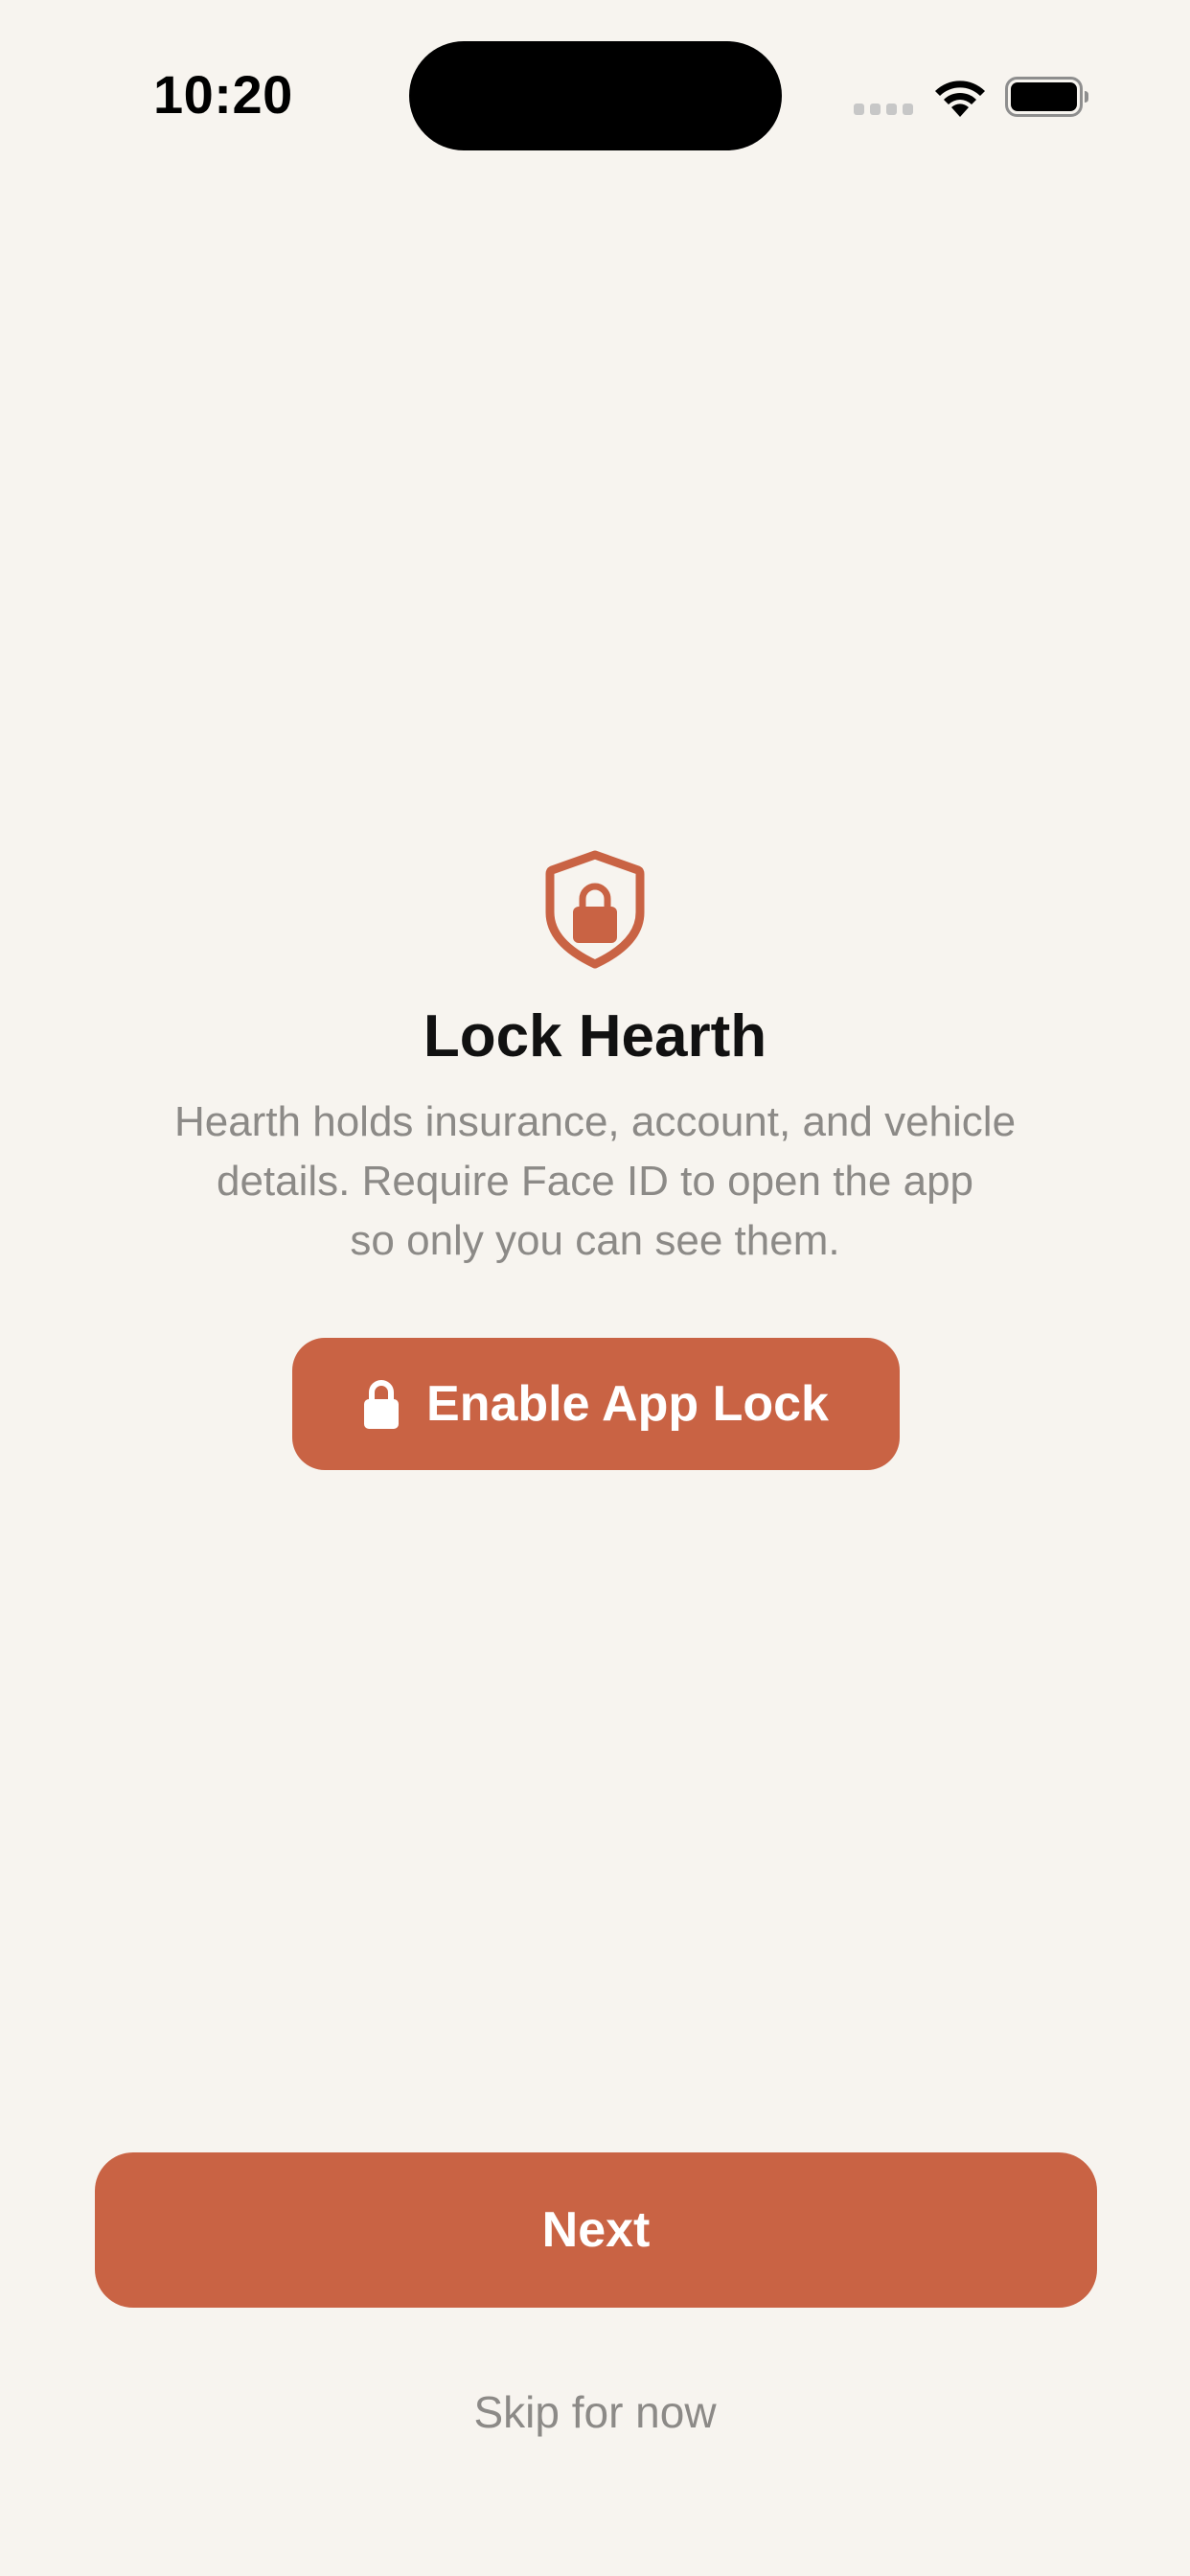 The width and height of the screenshot is (1190, 2576). What do you see at coordinates (382, 1404) in the screenshot?
I see `lock-icon` at bounding box center [382, 1404].